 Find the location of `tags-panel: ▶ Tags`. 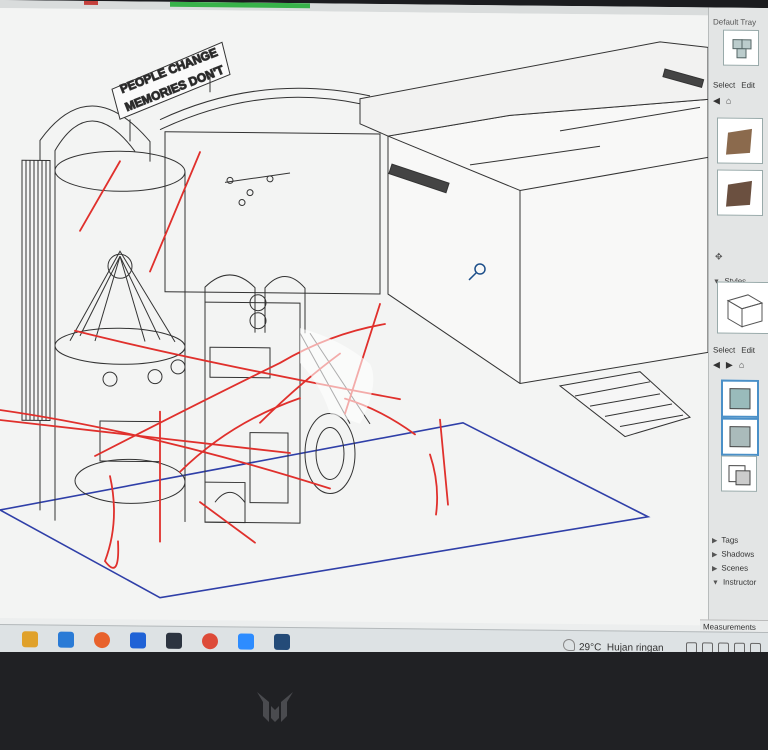

tags-panel: ▶ Tags is located at coordinates (725, 540).